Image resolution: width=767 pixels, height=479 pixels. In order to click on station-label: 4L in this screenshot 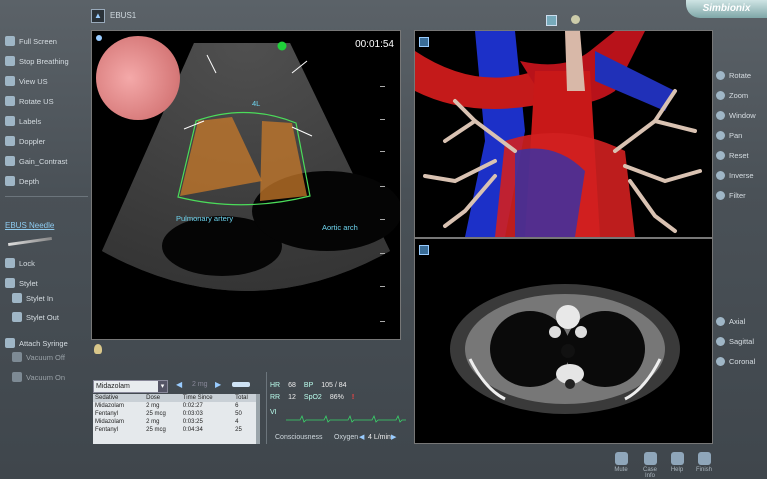, I will do `click(256, 103)`.